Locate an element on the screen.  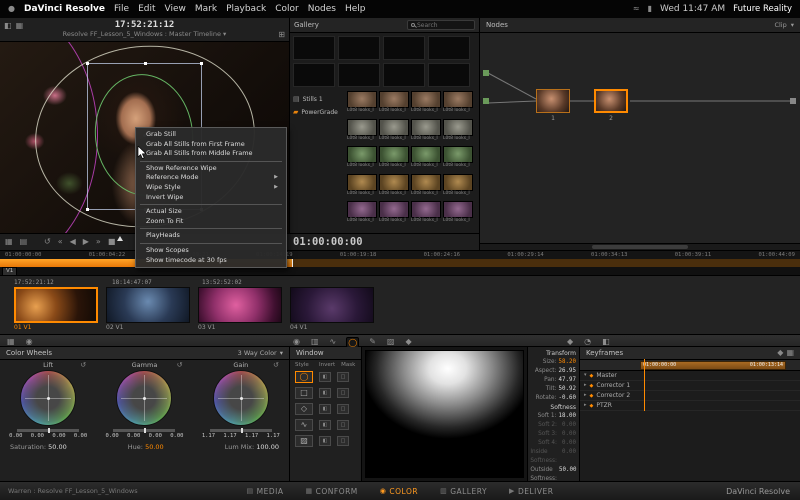
nodes-scrollbar is located at coordinates (640, 246).